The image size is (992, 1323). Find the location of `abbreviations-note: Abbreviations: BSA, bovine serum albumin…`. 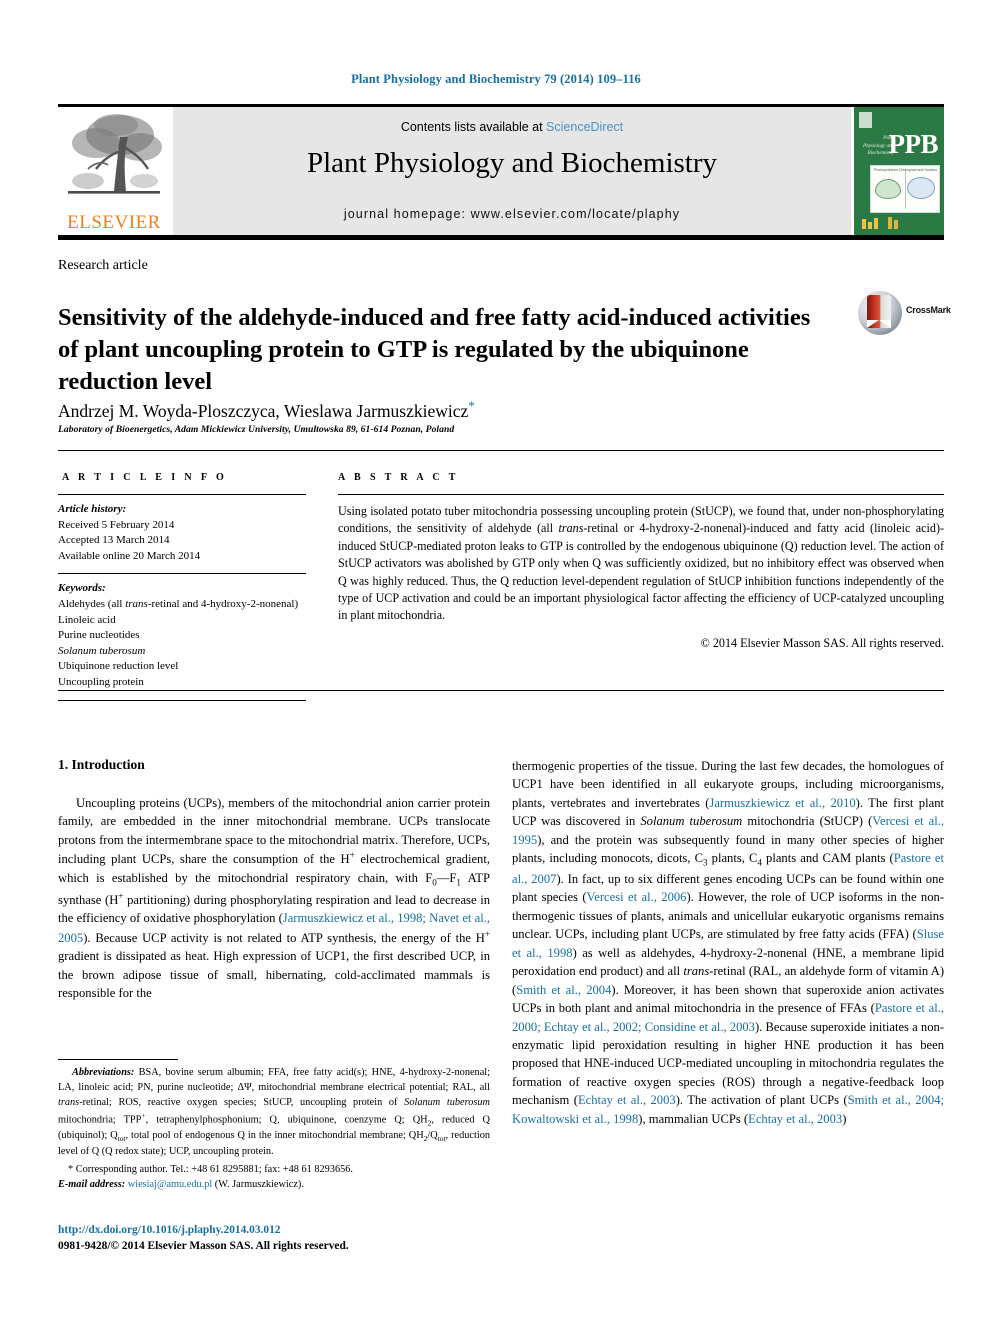

abbreviations-note: Abbreviations: BSA, bovine serum albumin… is located at coordinates (274, 1112).